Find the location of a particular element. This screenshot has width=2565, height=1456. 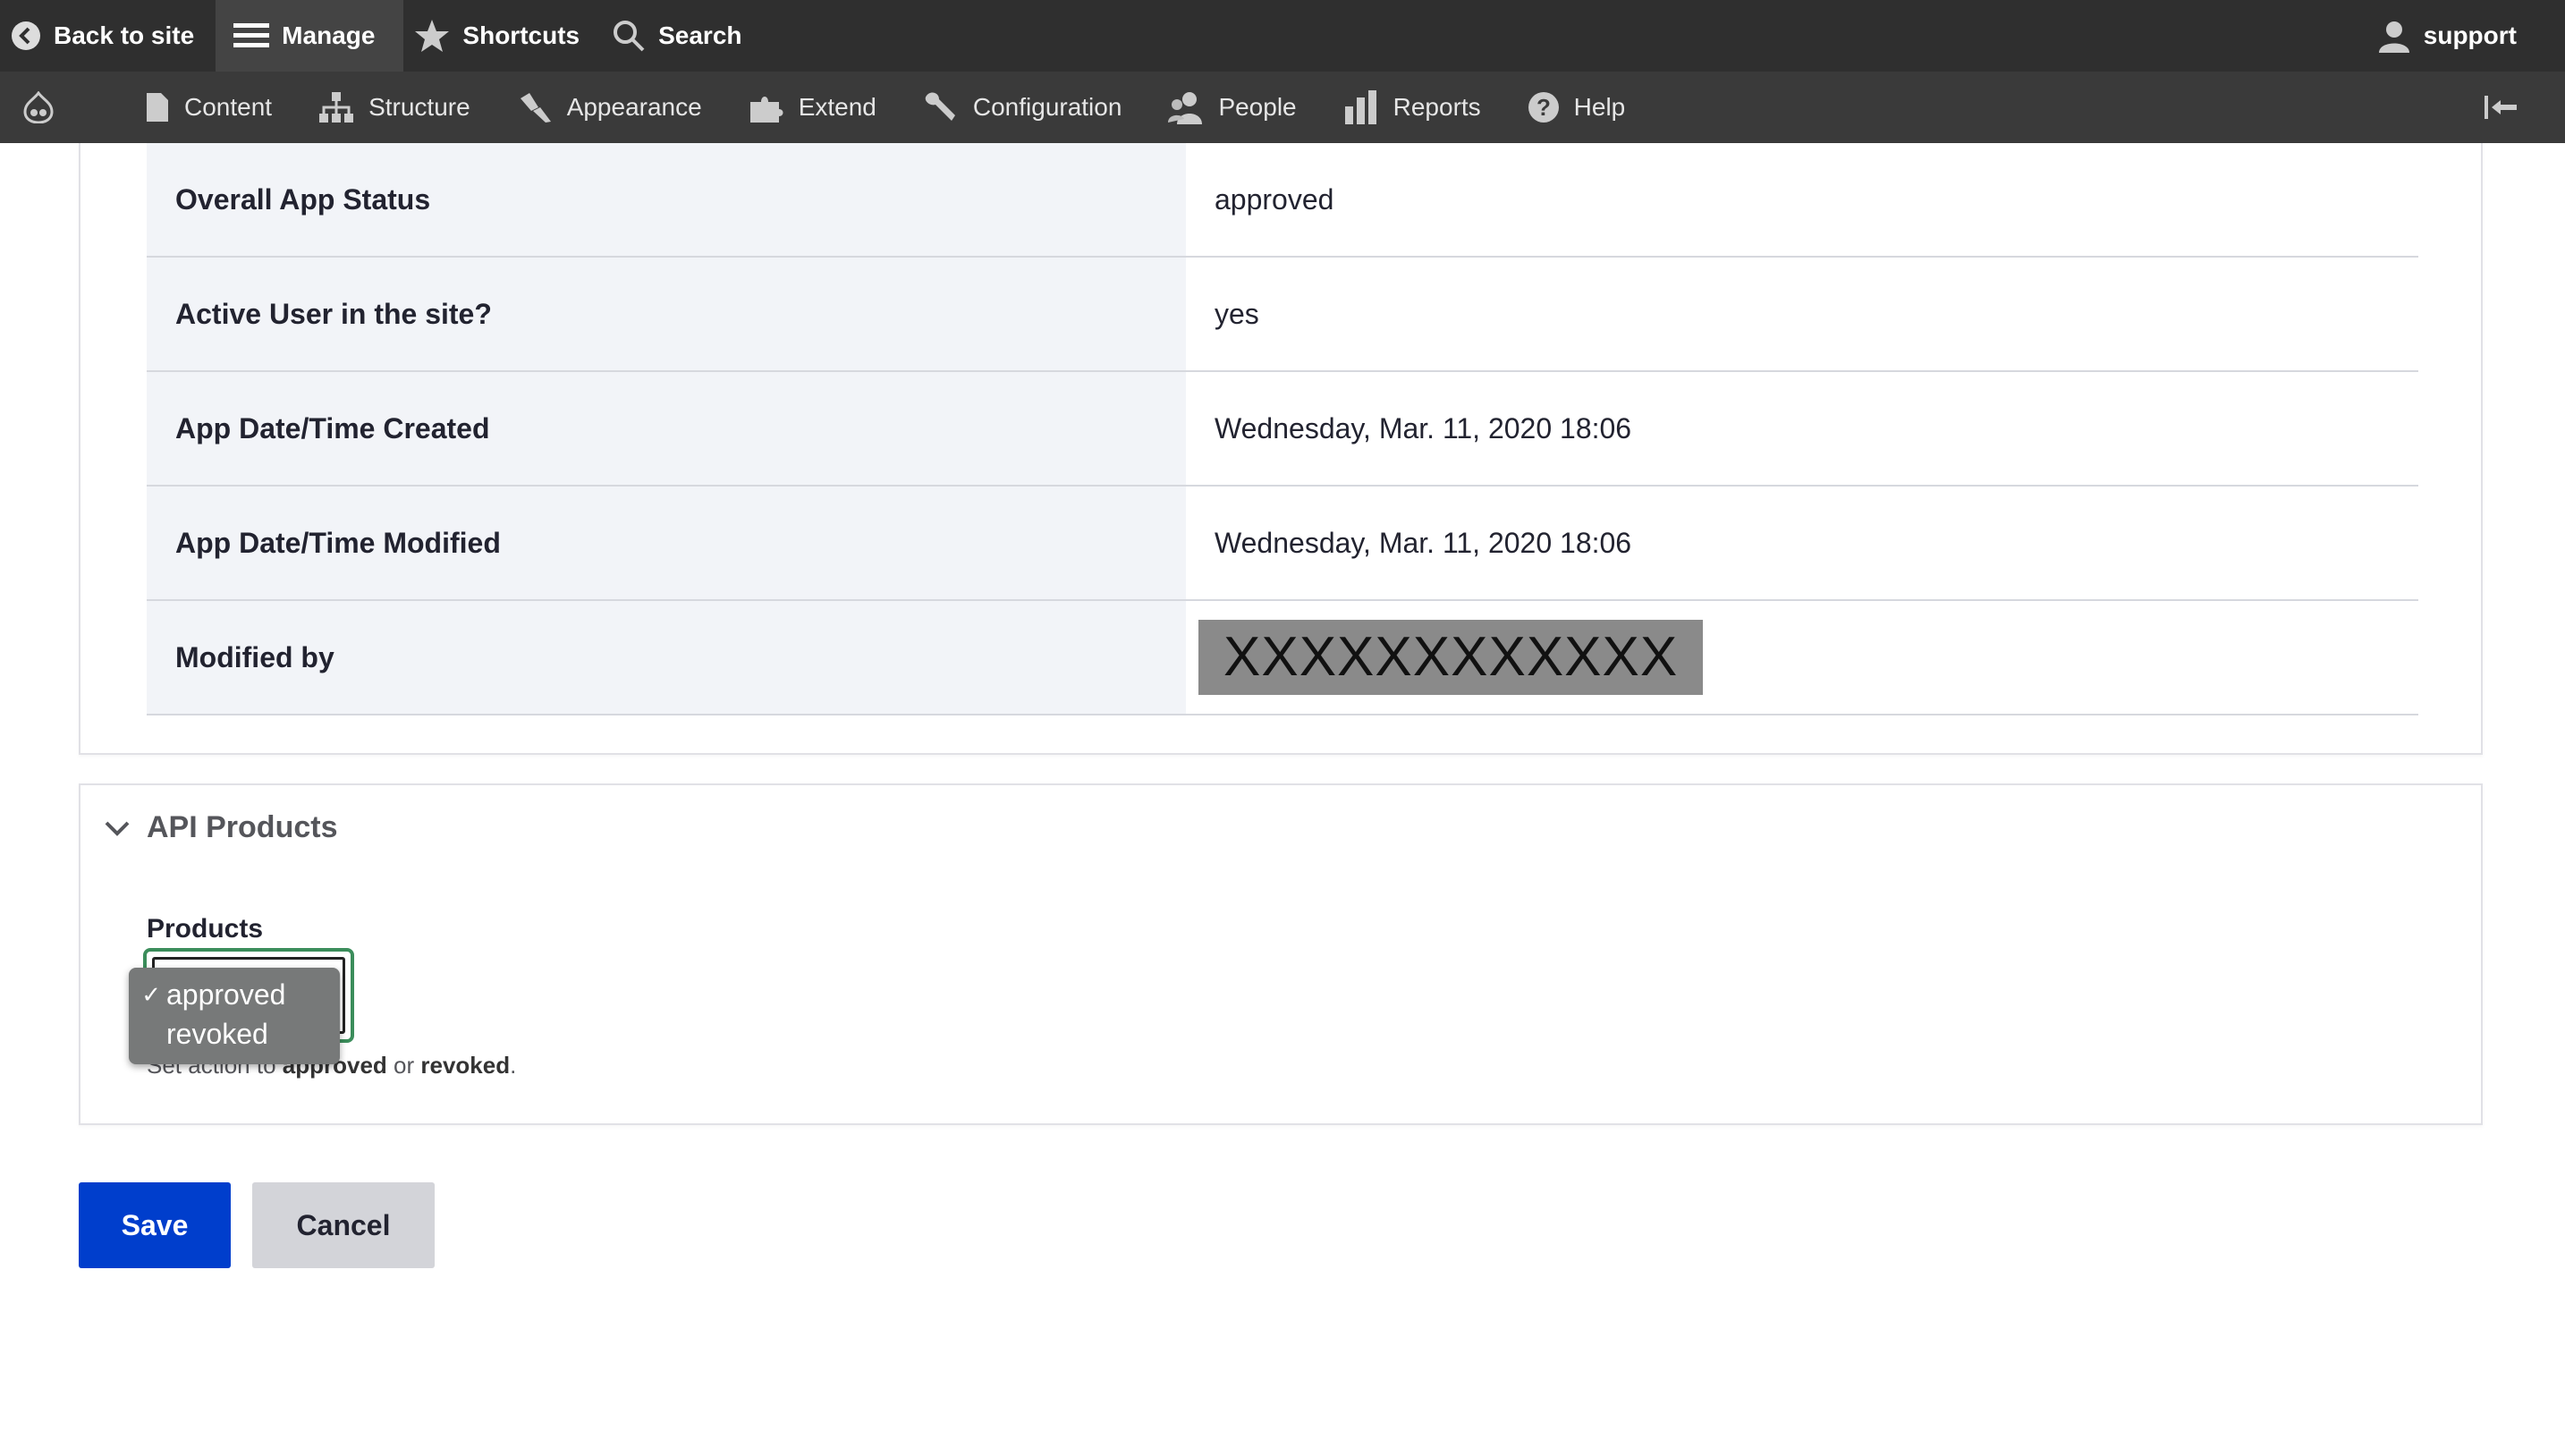

paintbrush-icon is located at coordinates (535, 108).